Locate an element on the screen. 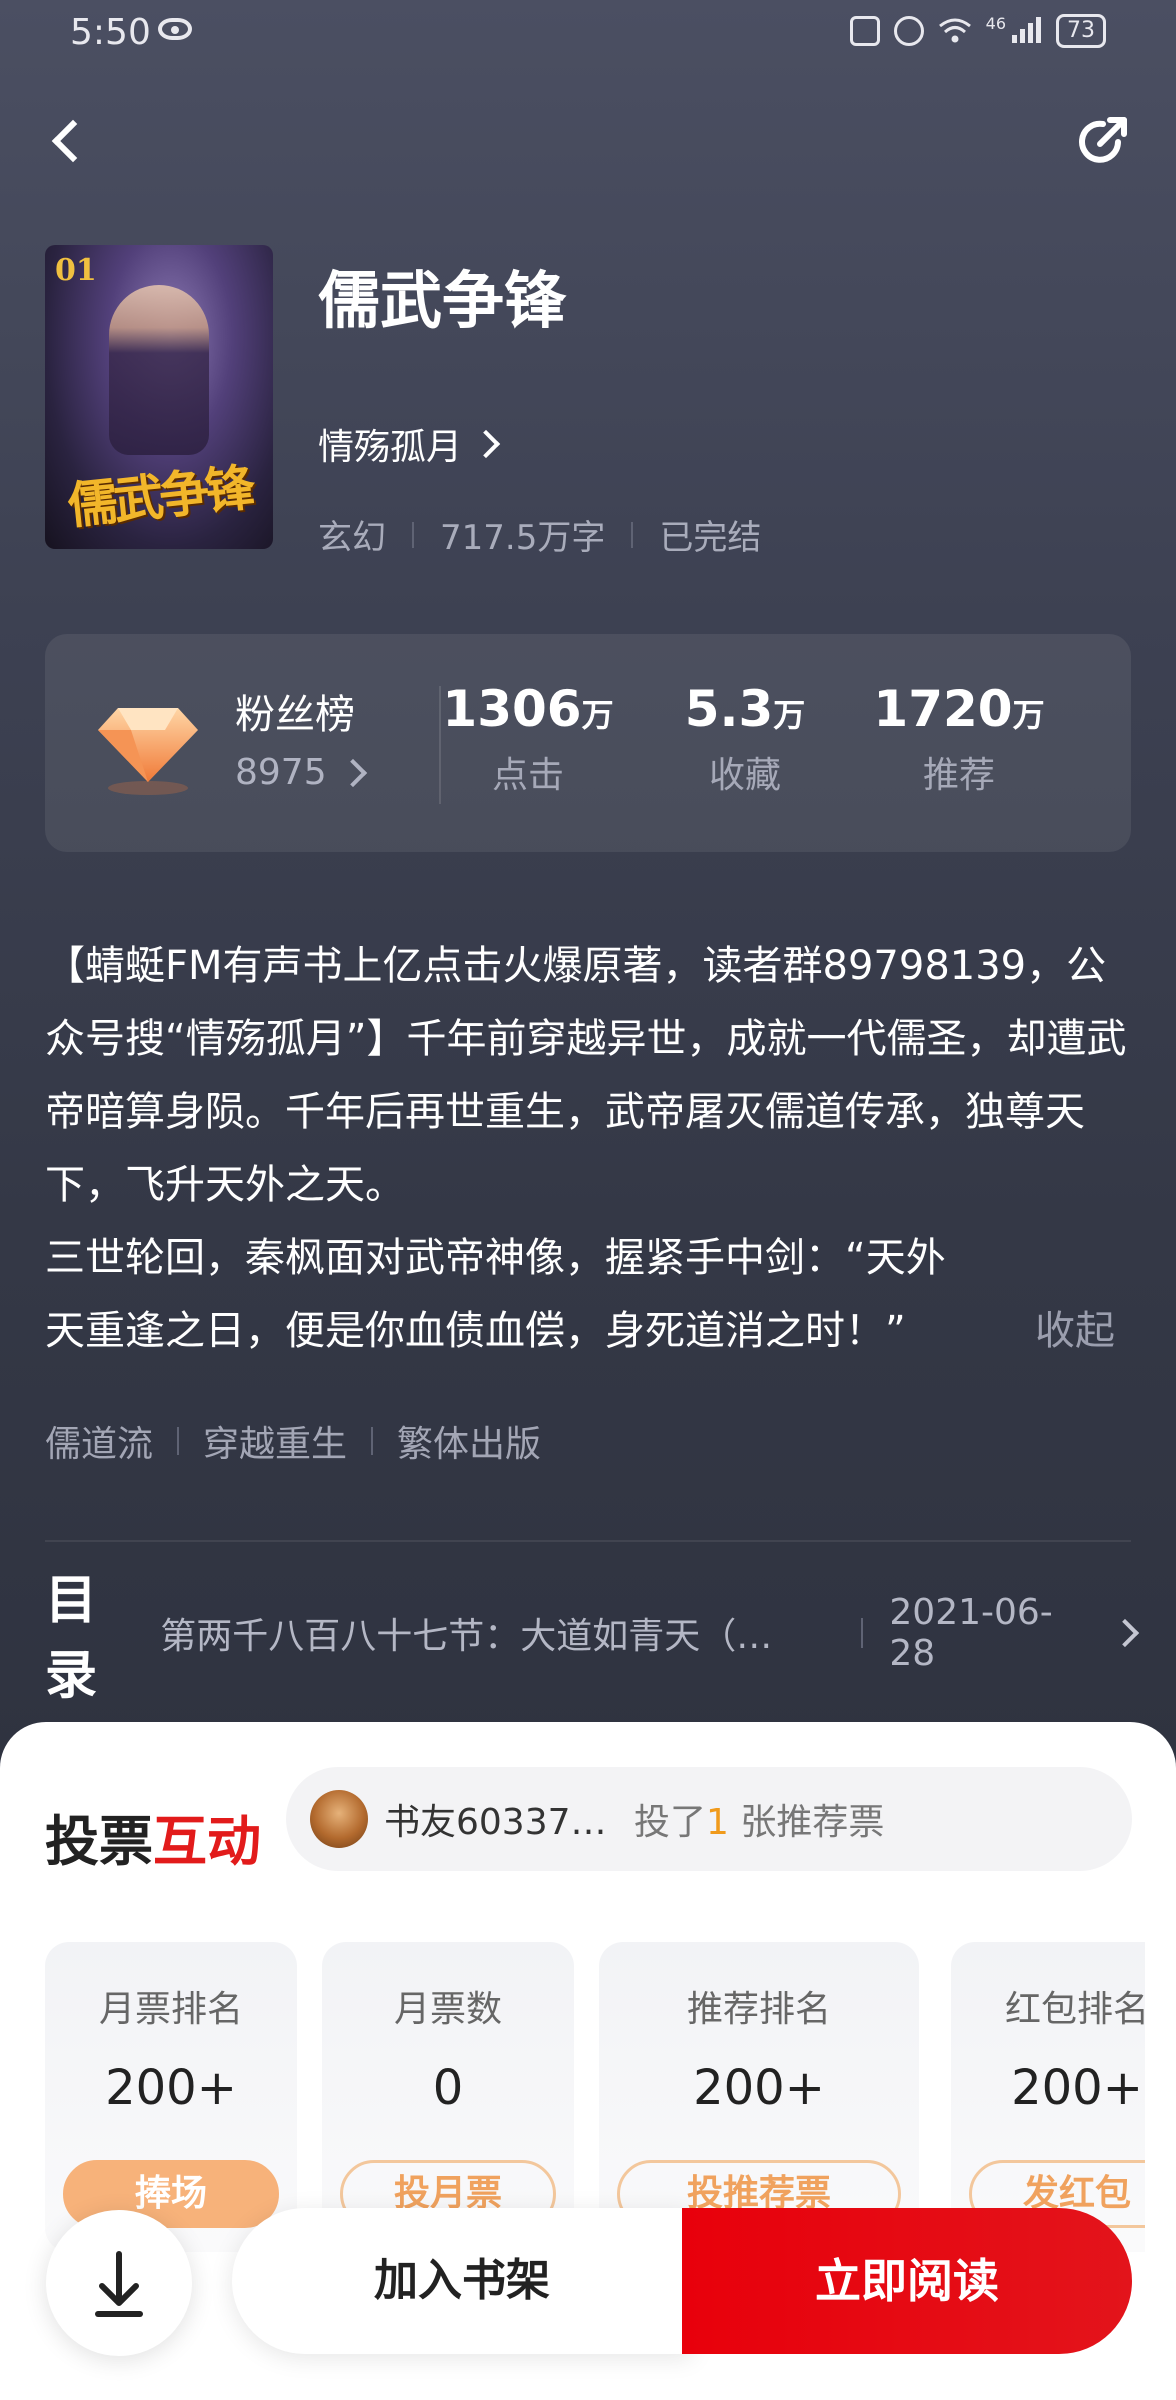 The height and width of the screenshot is (2400, 1176). card-value: 0 is located at coordinates (448, 2088).